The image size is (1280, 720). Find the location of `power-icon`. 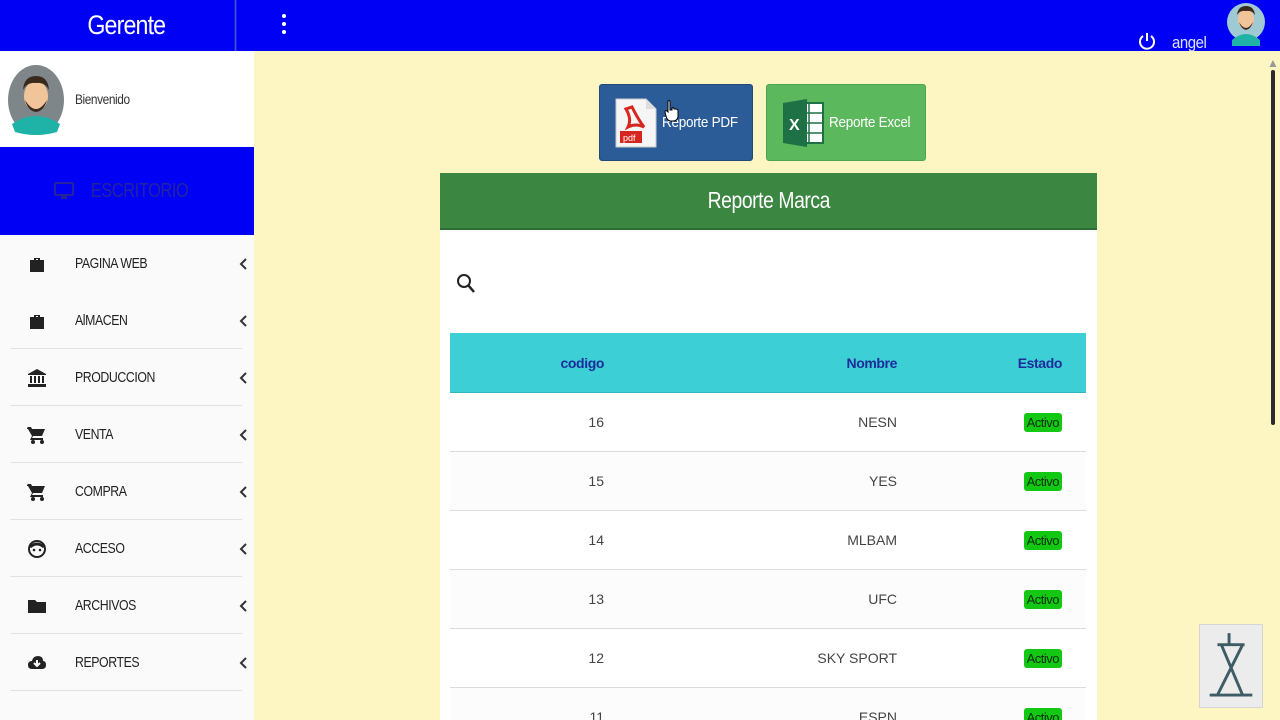

power-icon is located at coordinates (1147, 41).